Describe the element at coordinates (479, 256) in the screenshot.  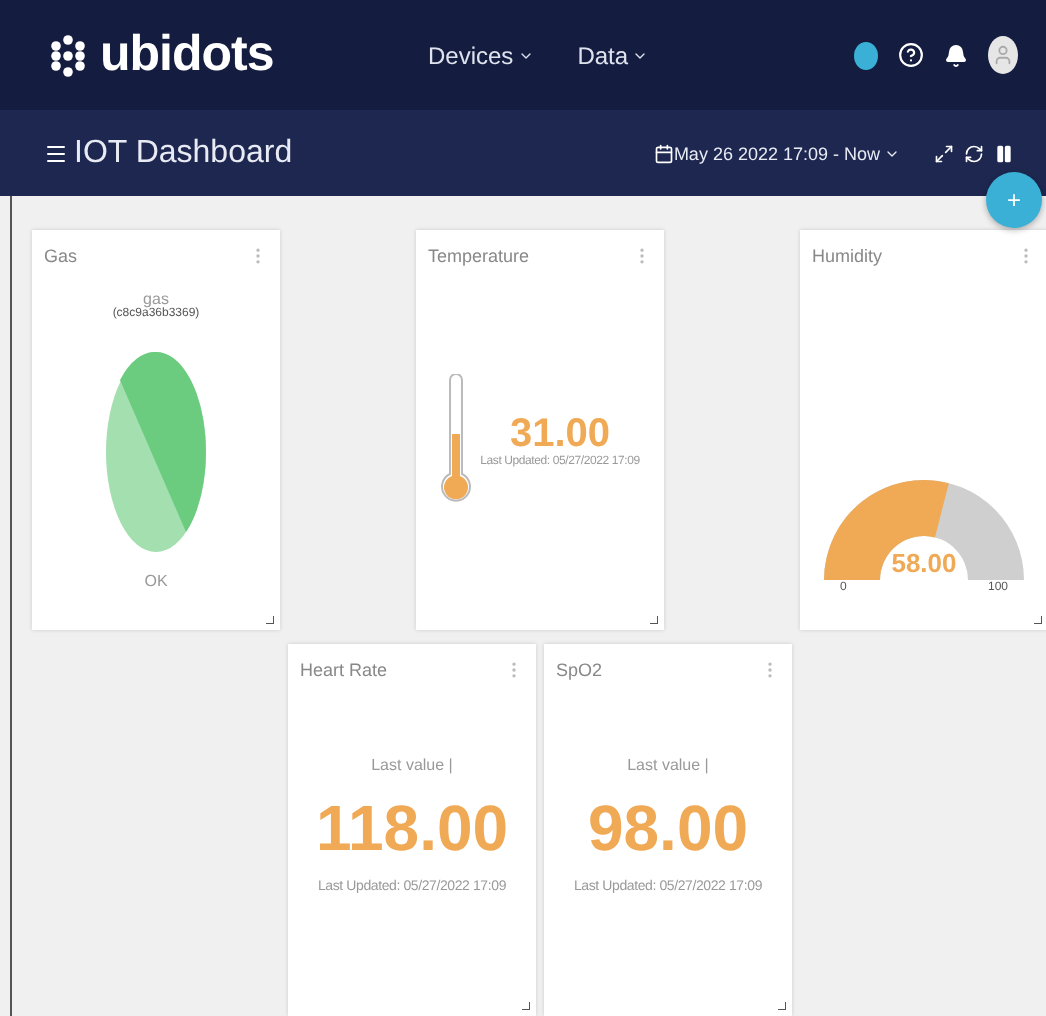
I see `widget-title: Temperature` at that location.